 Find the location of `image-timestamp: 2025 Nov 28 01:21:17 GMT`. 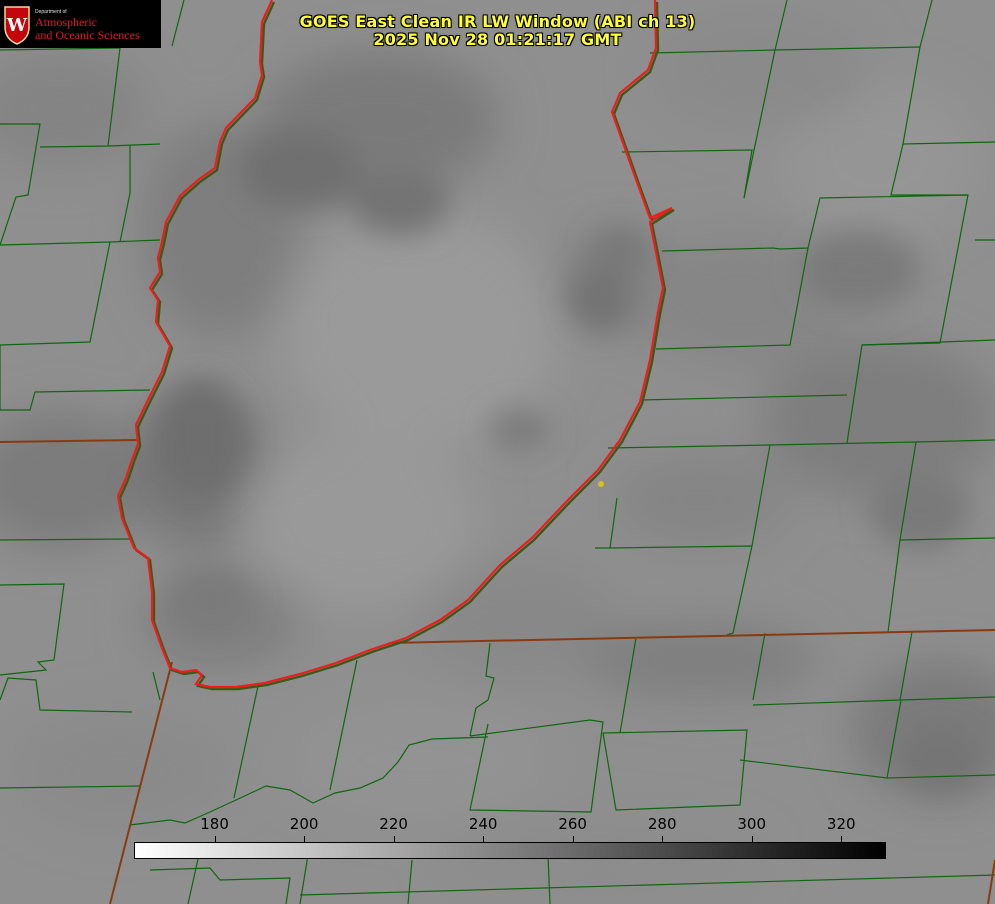

image-timestamp: 2025 Nov 28 01:21:17 GMT is located at coordinates (497, 39).